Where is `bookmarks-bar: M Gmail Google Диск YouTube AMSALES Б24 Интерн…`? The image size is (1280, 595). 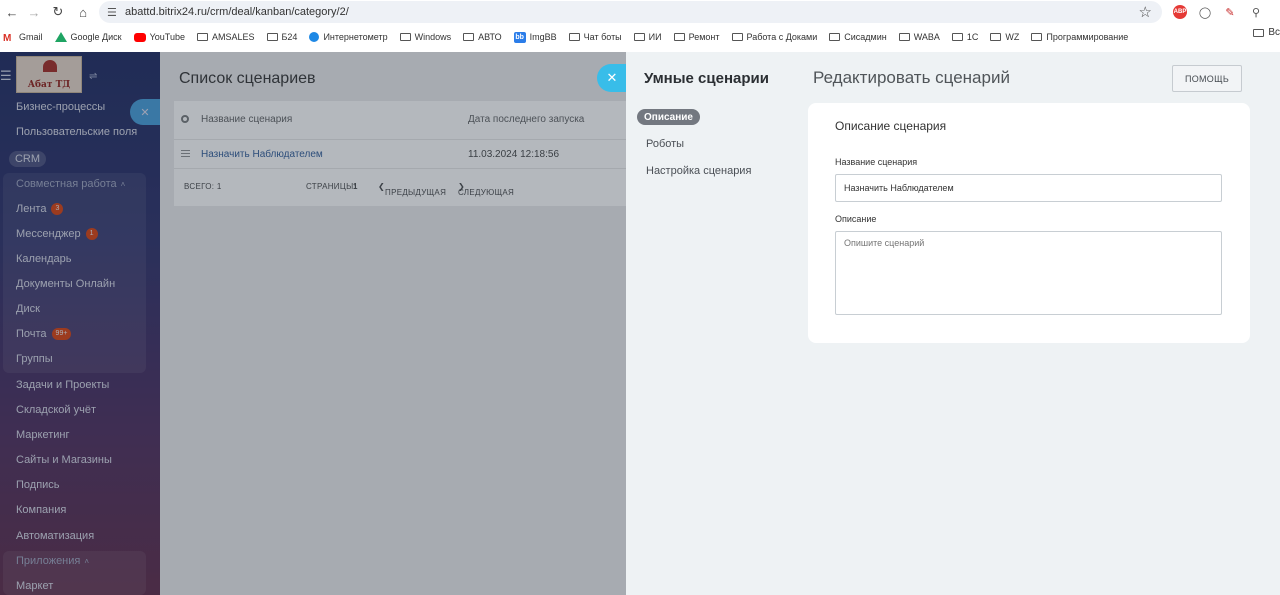 bookmarks-bar: M Gmail Google Диск YouTube AMSALES Б24 Интерн… is located at coordinates (640, 37).